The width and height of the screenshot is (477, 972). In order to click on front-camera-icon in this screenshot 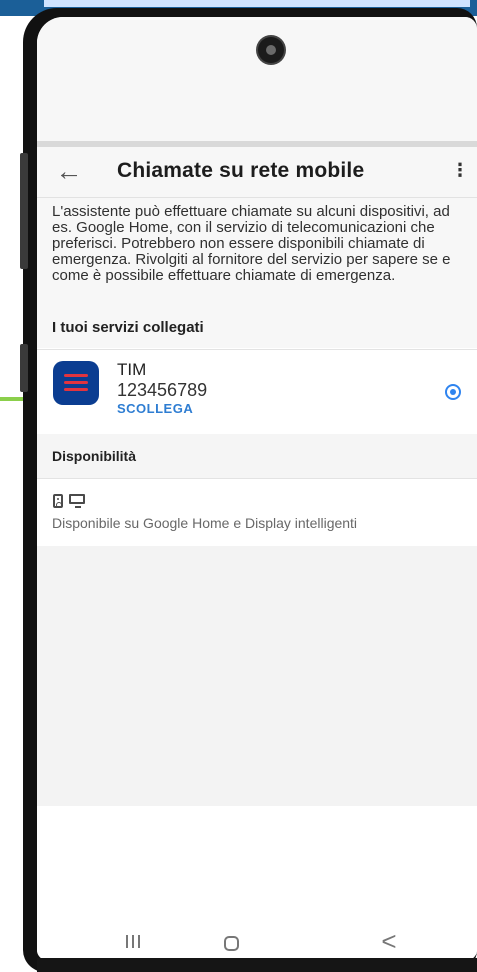, I will do `click(271, 50)`.